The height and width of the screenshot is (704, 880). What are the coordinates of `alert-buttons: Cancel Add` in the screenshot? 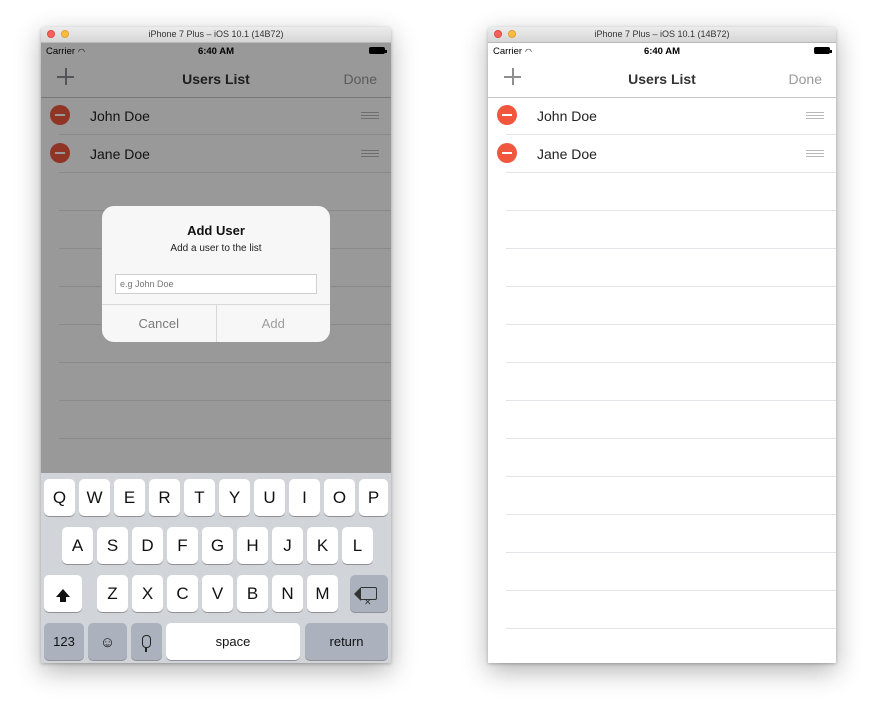 It's located at (216, 323).